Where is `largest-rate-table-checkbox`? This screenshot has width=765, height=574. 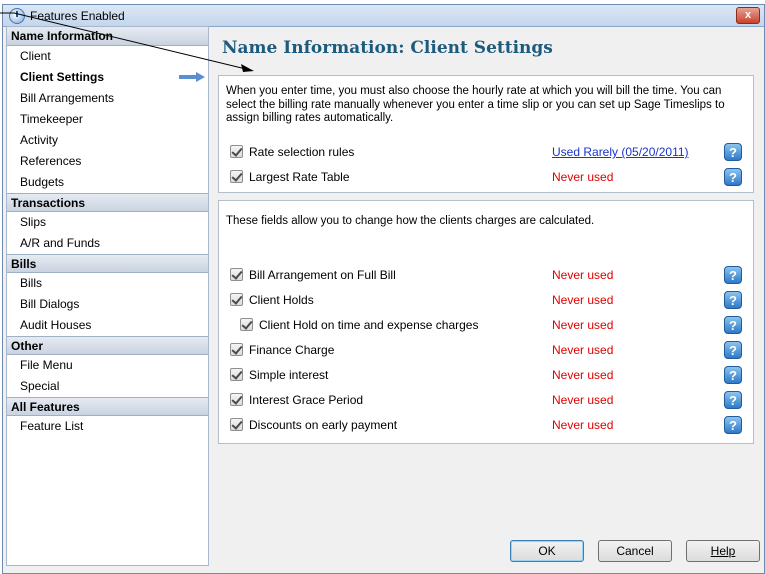 largest-rate-table-checkbox is located at coordinates (236, 176).